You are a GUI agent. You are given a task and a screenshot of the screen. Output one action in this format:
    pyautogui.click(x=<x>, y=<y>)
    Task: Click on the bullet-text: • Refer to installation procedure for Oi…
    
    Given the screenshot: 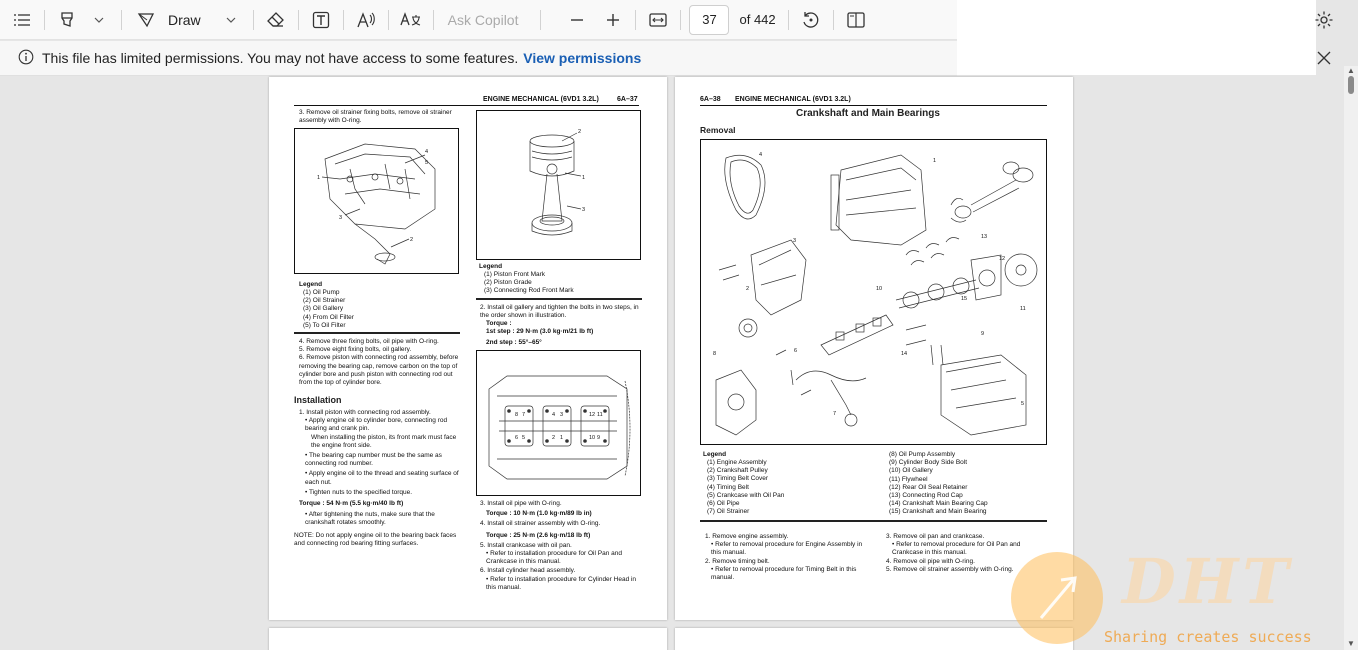 What is the action you would take?
    pyautogui.click(x=554, y=558)
    